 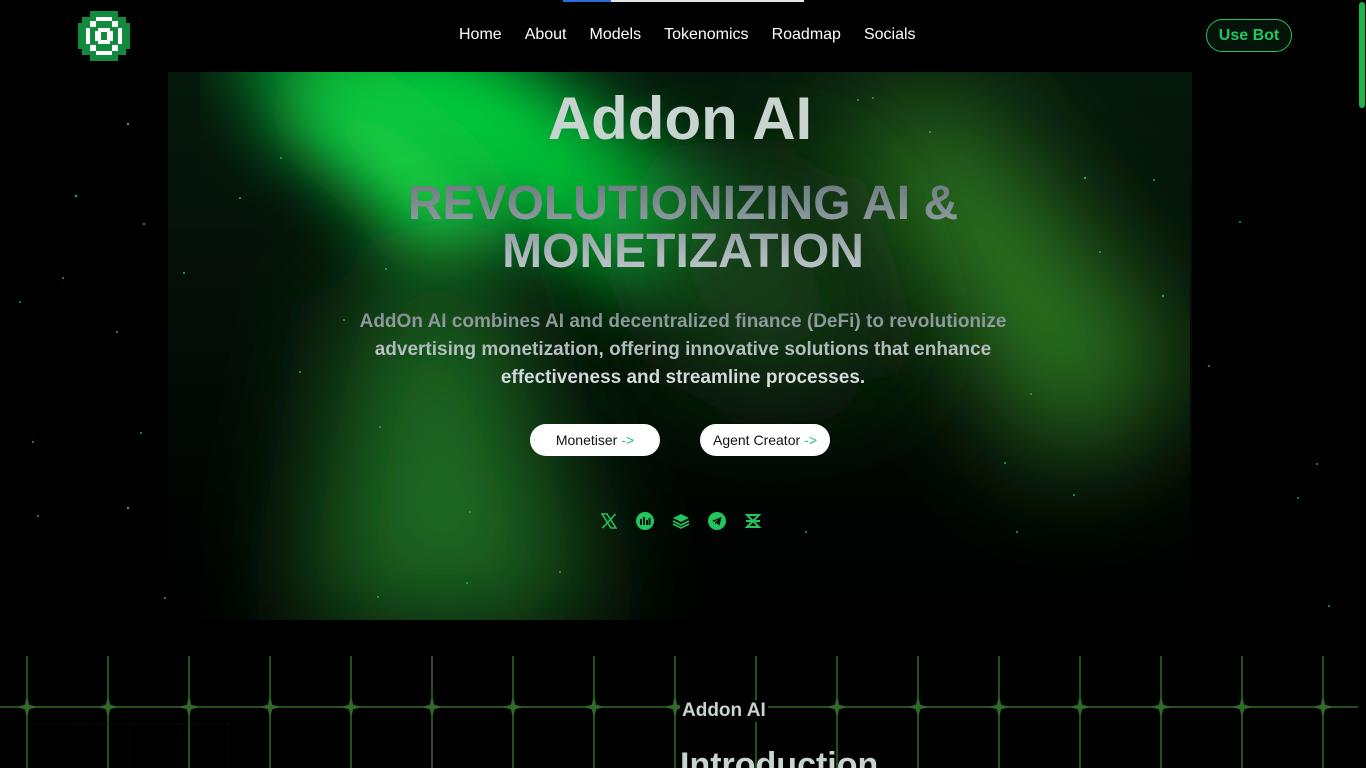 What do you see at coordinates (717, 521) in the screenshot?
I see `telegram-icon` at bounding box center [717, 521].